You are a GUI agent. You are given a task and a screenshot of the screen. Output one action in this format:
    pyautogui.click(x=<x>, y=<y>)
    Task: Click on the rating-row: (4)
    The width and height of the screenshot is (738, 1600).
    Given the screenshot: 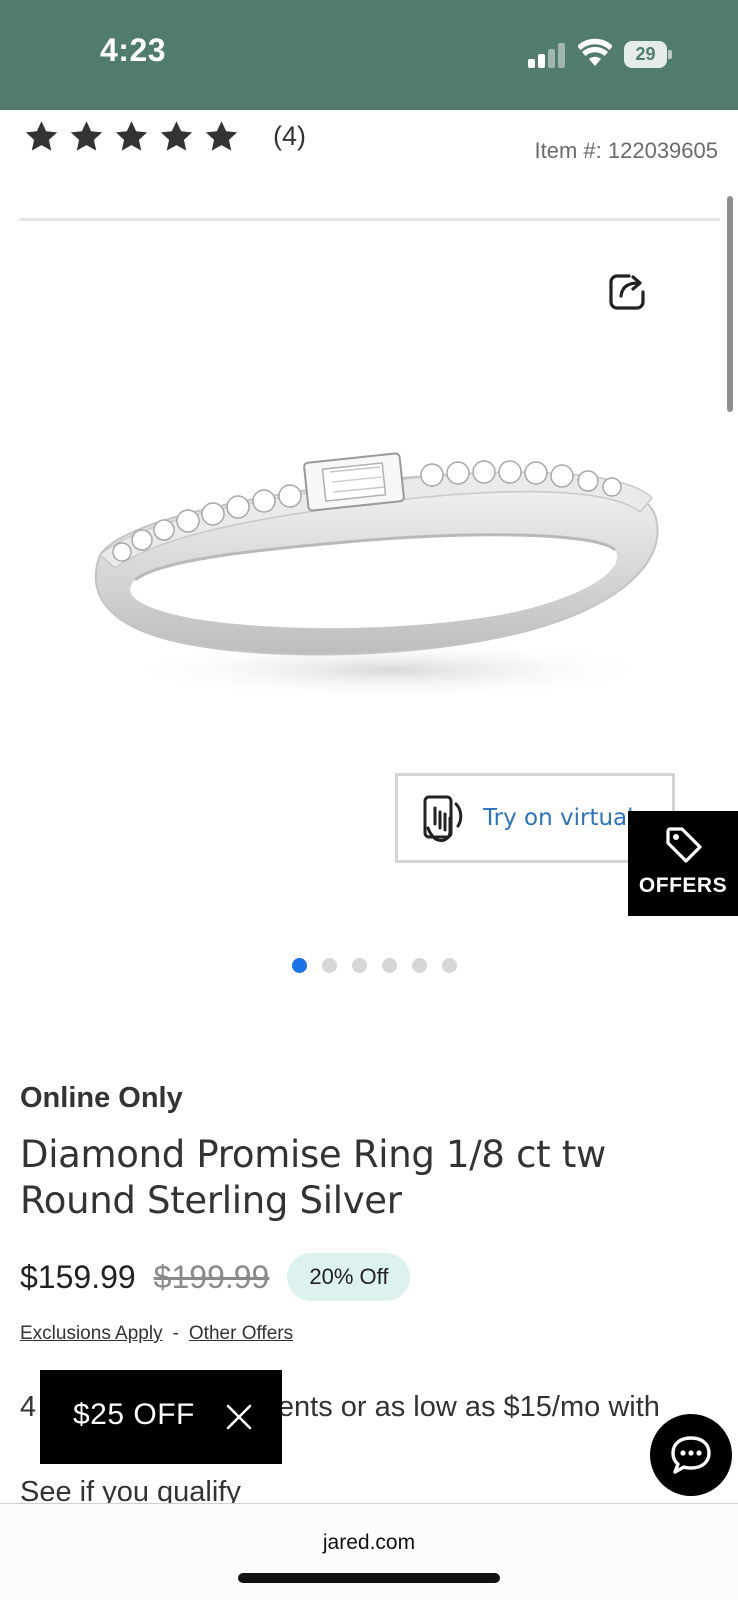 What is the action you would take?
    pyautogui.click(x=165, y=136)
    